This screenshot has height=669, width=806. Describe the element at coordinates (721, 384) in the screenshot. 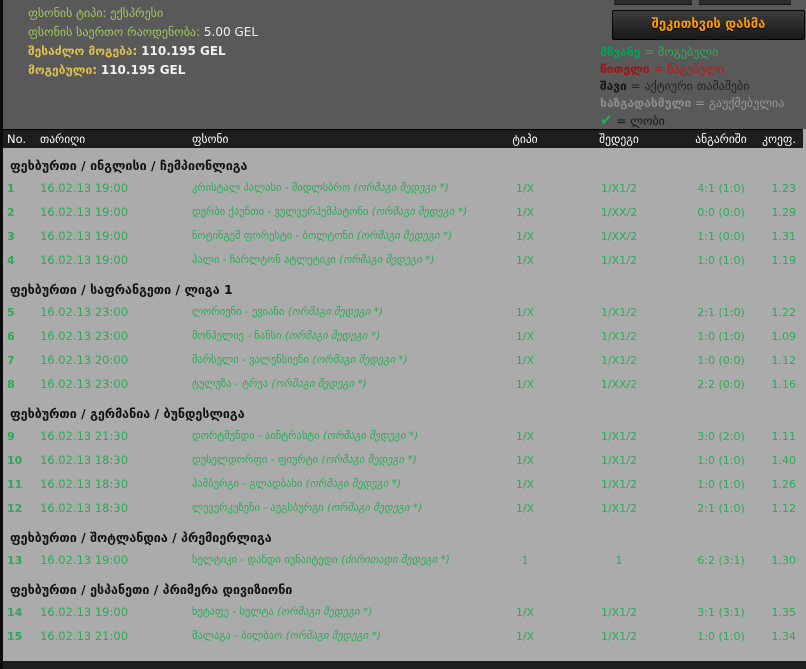

I see `row-score: 2:2 (0:0)` at that location.